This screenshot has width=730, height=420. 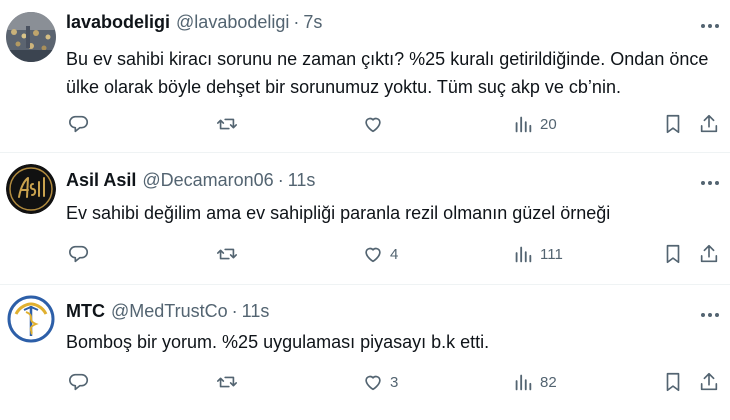 I want to click on like-button, so click(x=376, y=124).